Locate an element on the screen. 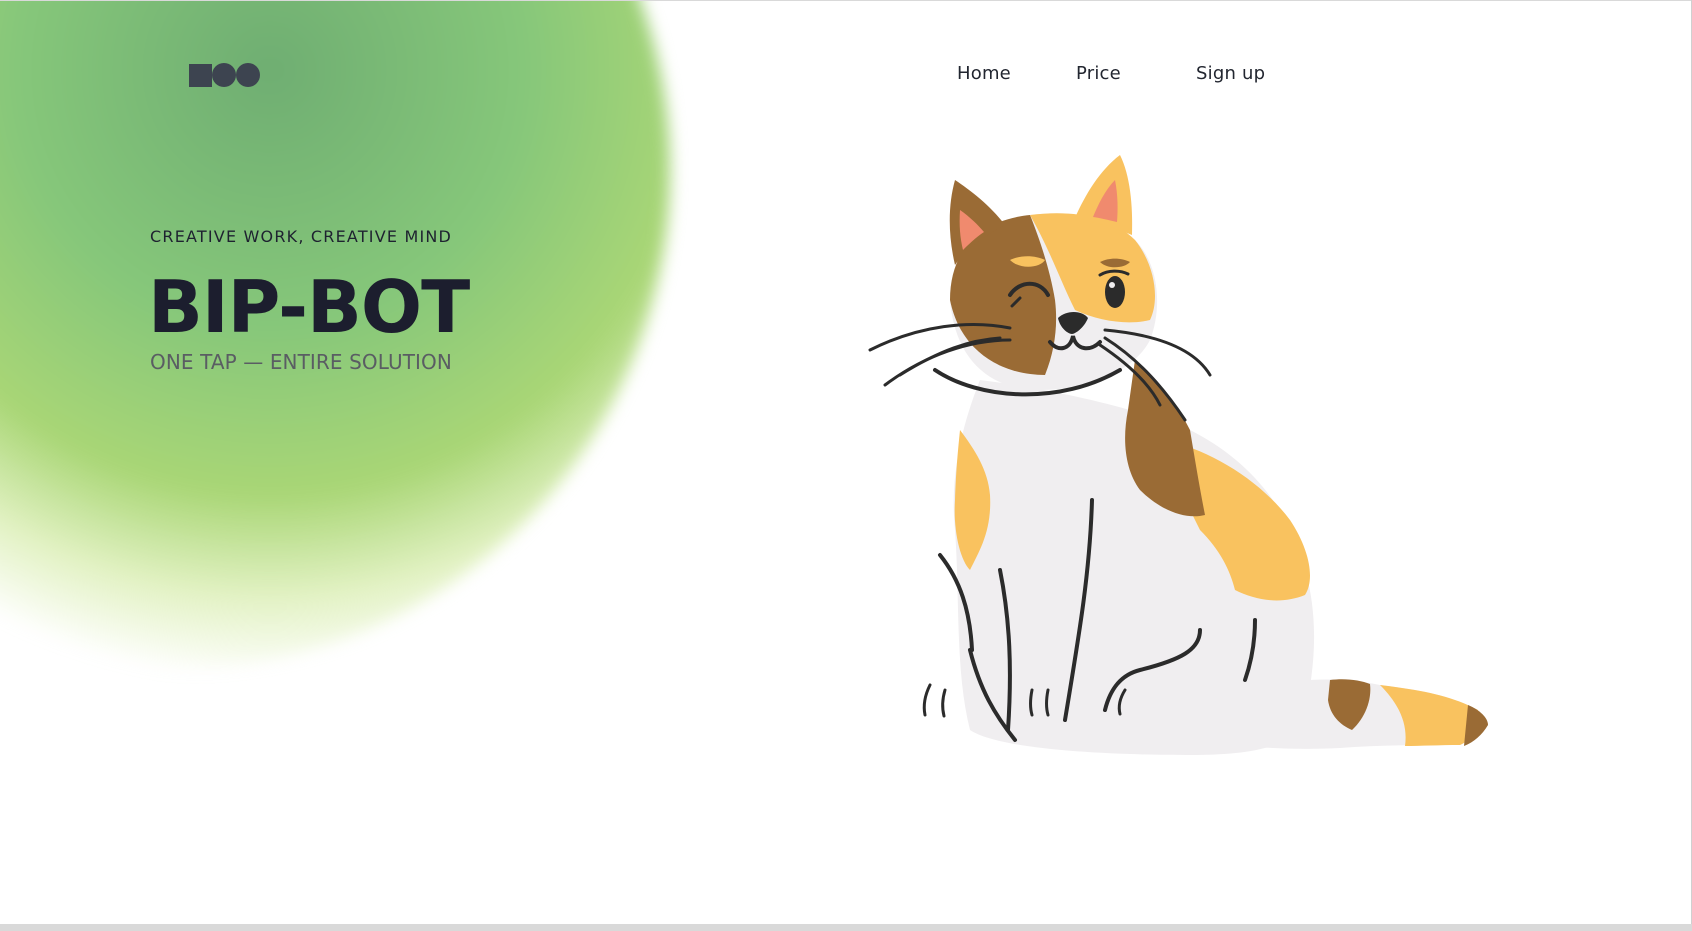 This screenshot has width=1692, height=931. nav-signup-link: Sign up is located at coordinates (1230, 73).